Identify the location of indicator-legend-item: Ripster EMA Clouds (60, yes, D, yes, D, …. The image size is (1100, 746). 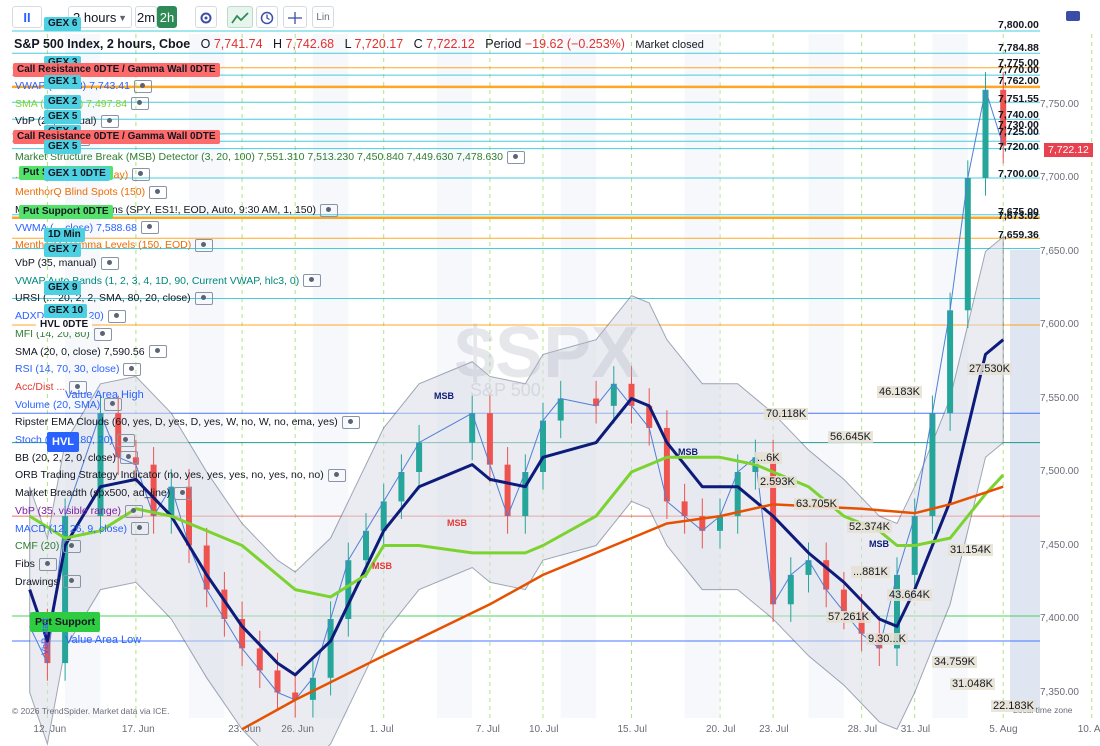
(187, 422).